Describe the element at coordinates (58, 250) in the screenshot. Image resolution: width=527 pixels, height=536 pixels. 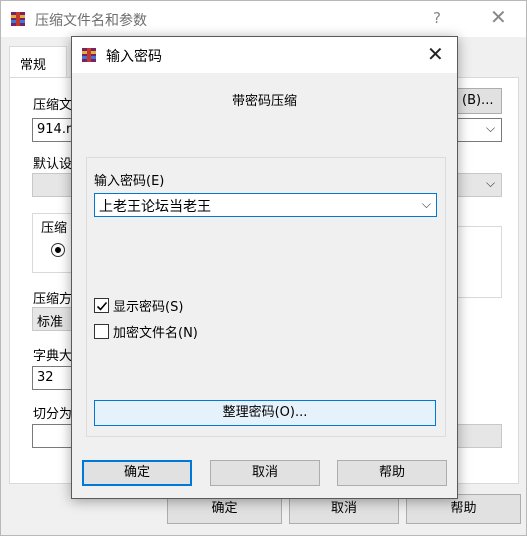
I see `format-radio` at that location.